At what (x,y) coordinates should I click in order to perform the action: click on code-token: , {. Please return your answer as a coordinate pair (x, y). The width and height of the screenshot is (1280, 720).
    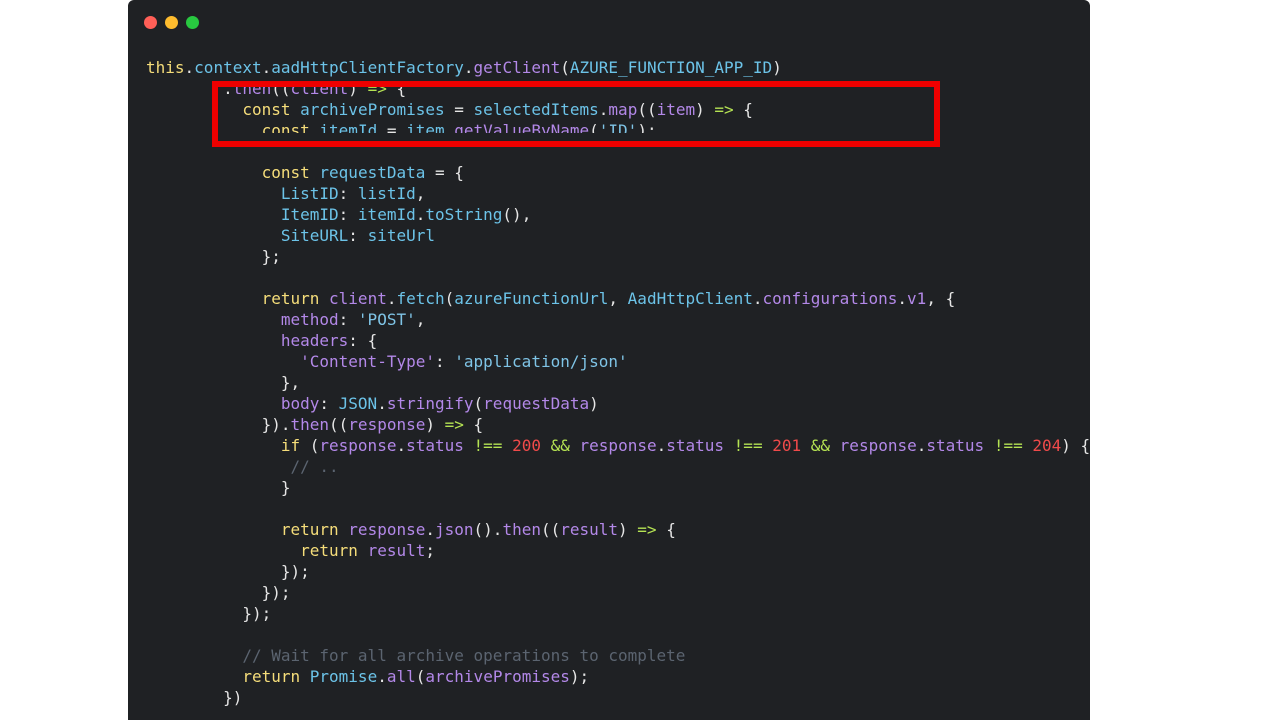
    Looking at the image, I should click on (941, 298).